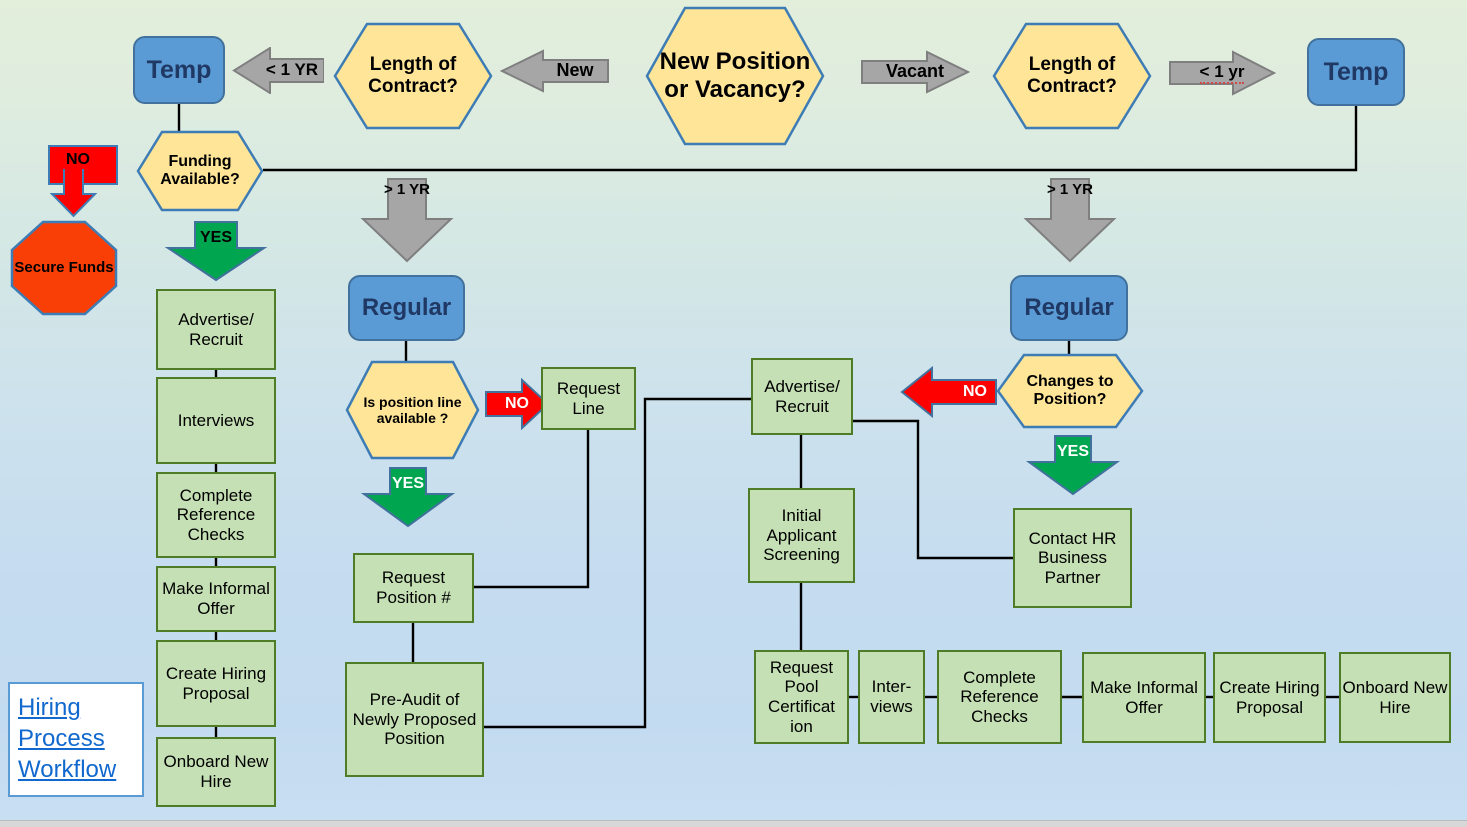 The image size is (1467, 827). I want to click on node-request-position-number: Request Position #, so click(413, 588).